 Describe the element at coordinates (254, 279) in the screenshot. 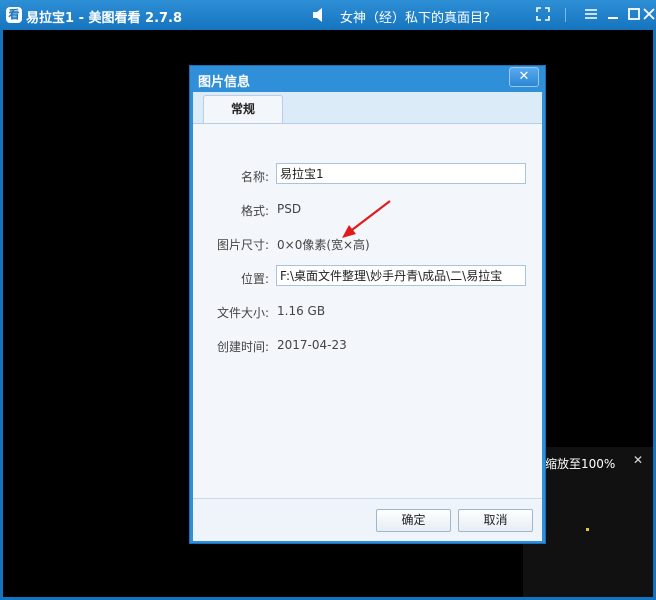

I see `location-label: 位置:` at that location.